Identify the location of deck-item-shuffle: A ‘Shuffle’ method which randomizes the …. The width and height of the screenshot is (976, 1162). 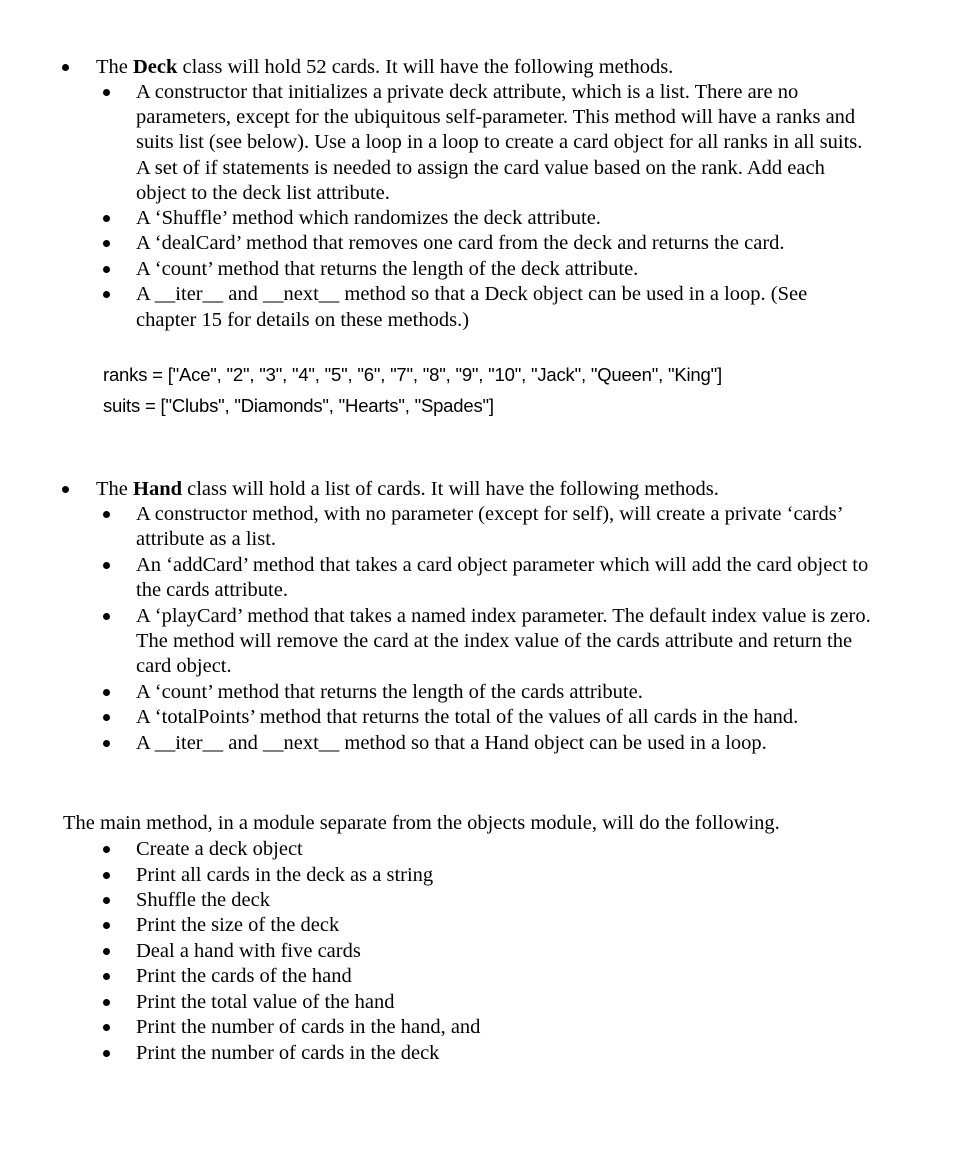
(368, 218).